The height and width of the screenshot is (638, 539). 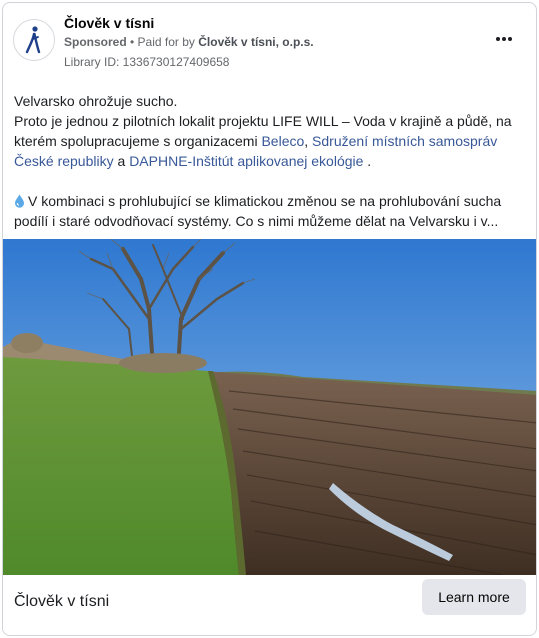 I want to click on link-beleco: Beleco, so click(x=282, y=141).